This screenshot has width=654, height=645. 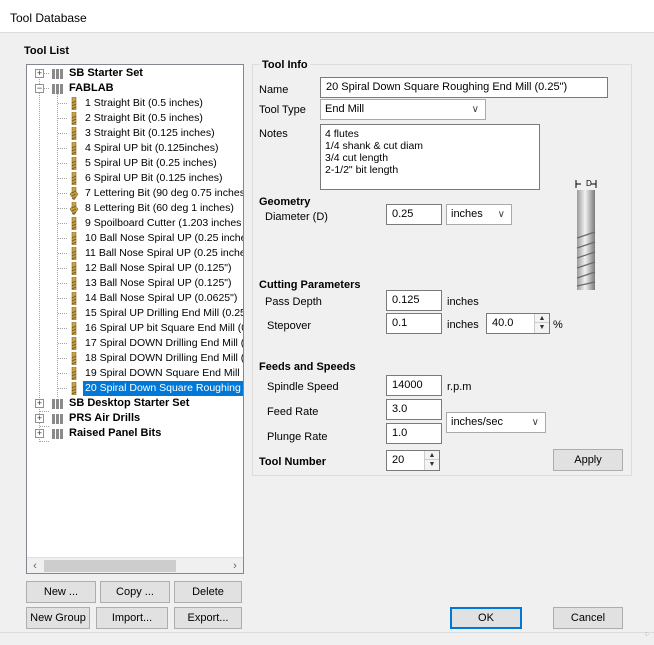 What do you see at coordinates (135, 208) in the screenshot?
I see `tree-tool-item: 8 Lettering Bit (60 deg 1 inches)` at bounding box center [135, 208].